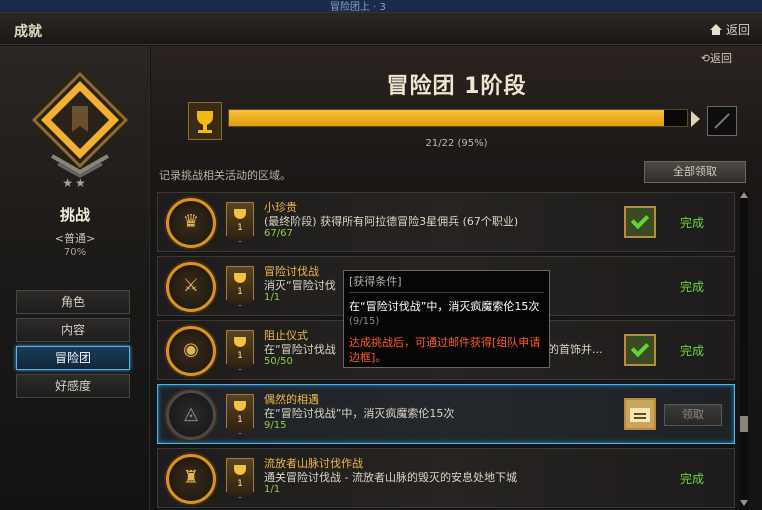 This screenshot has width=762, height=510. I want to click on scroll-thumb, so click(744, 424).